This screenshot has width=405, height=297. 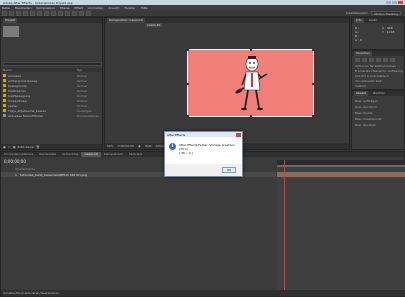 What do you see at coordinates (154, 25) in the screenshot?
I see `comp-subtab: naam-10` at bounding box center [154, 25].